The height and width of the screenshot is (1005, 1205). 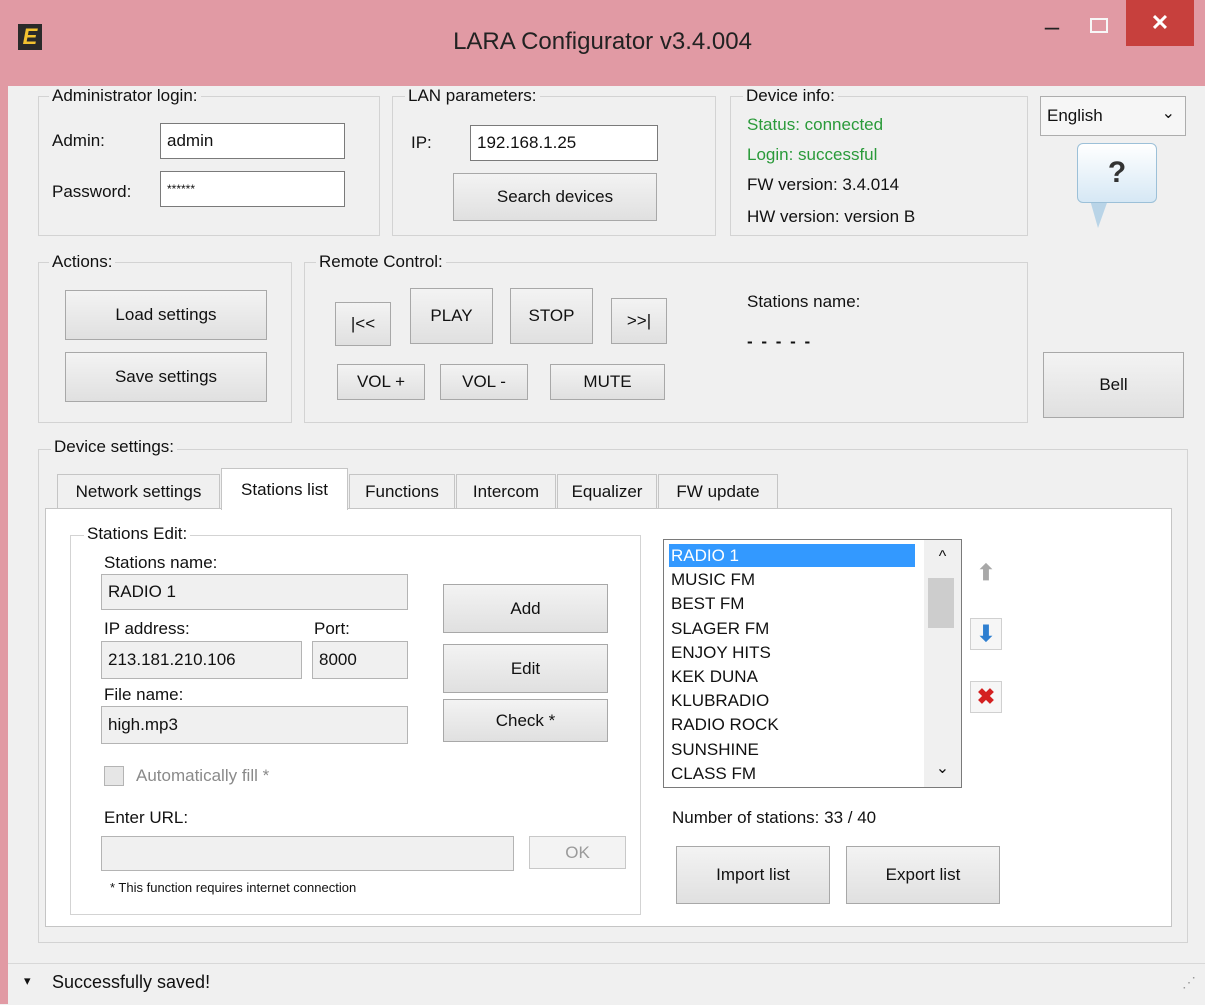 I want to click on station-list-item: SUNSHINE, so click(x=792, y=749).